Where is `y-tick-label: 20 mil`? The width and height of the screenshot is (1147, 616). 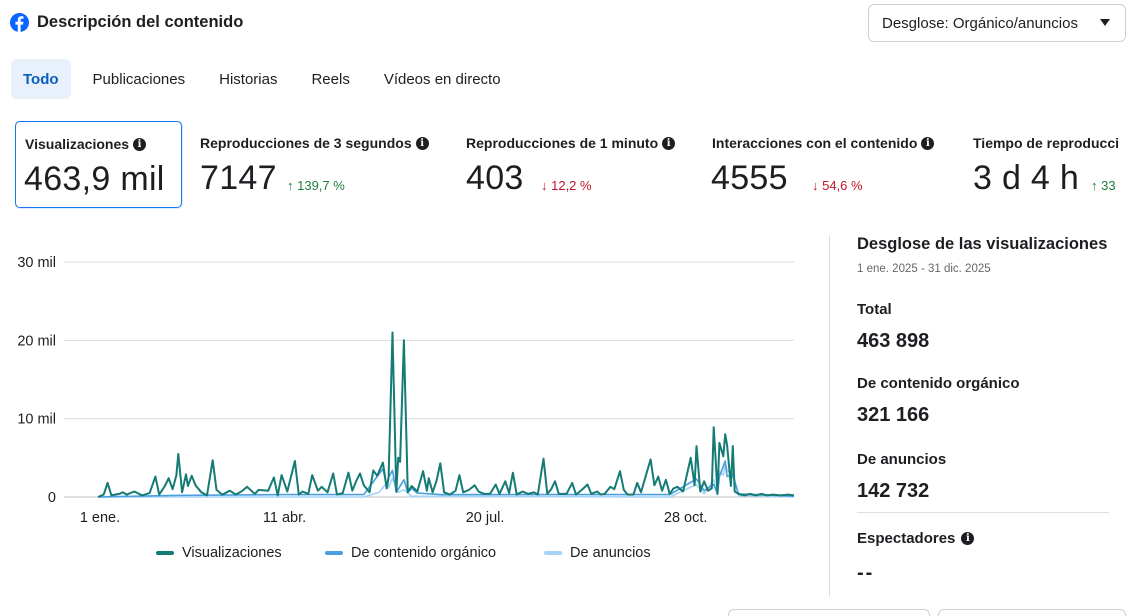
y-tick-label: 20 mil is located at coordinates (36, 341).